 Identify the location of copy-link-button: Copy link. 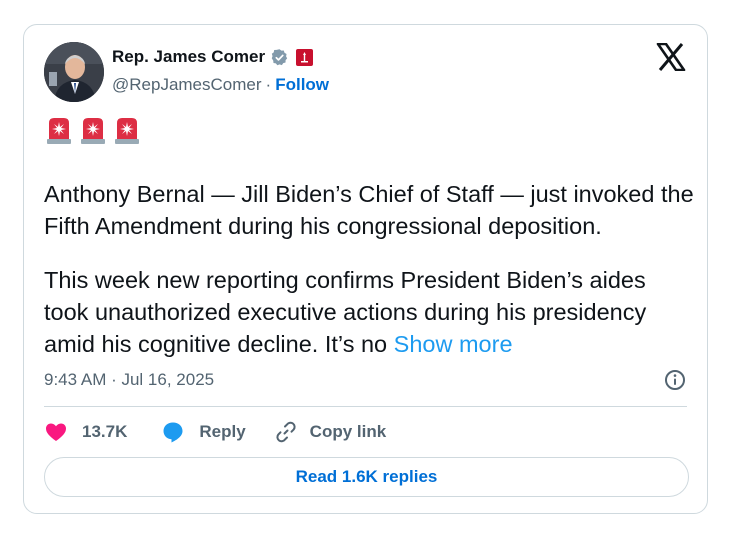
(330, 432).